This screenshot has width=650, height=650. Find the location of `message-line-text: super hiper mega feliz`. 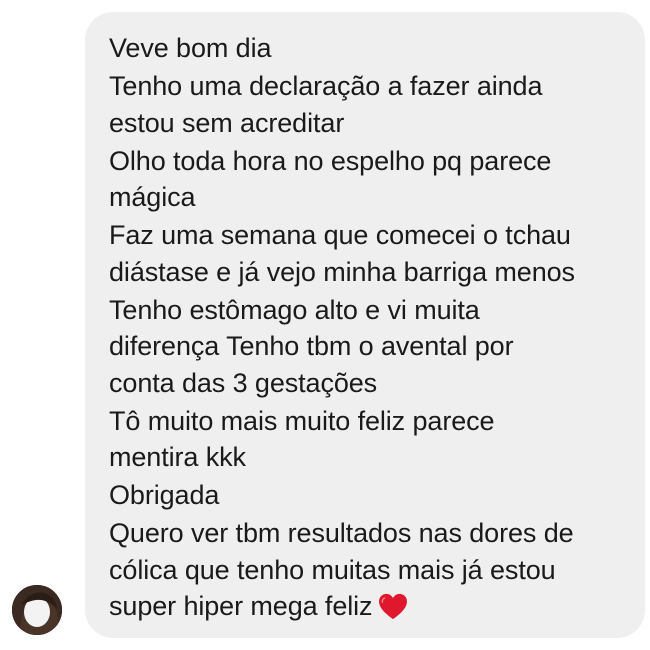

message-line-text: super hiper mega feliz is located at coordinates (241, 606).